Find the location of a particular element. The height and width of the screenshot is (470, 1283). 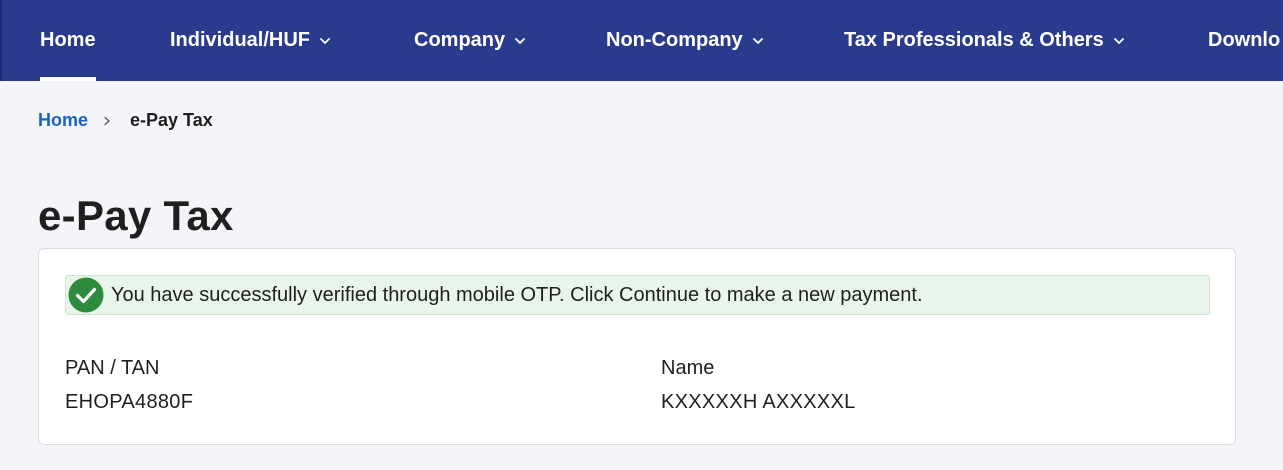

name-label: Name is located at coordinates (688, 368).